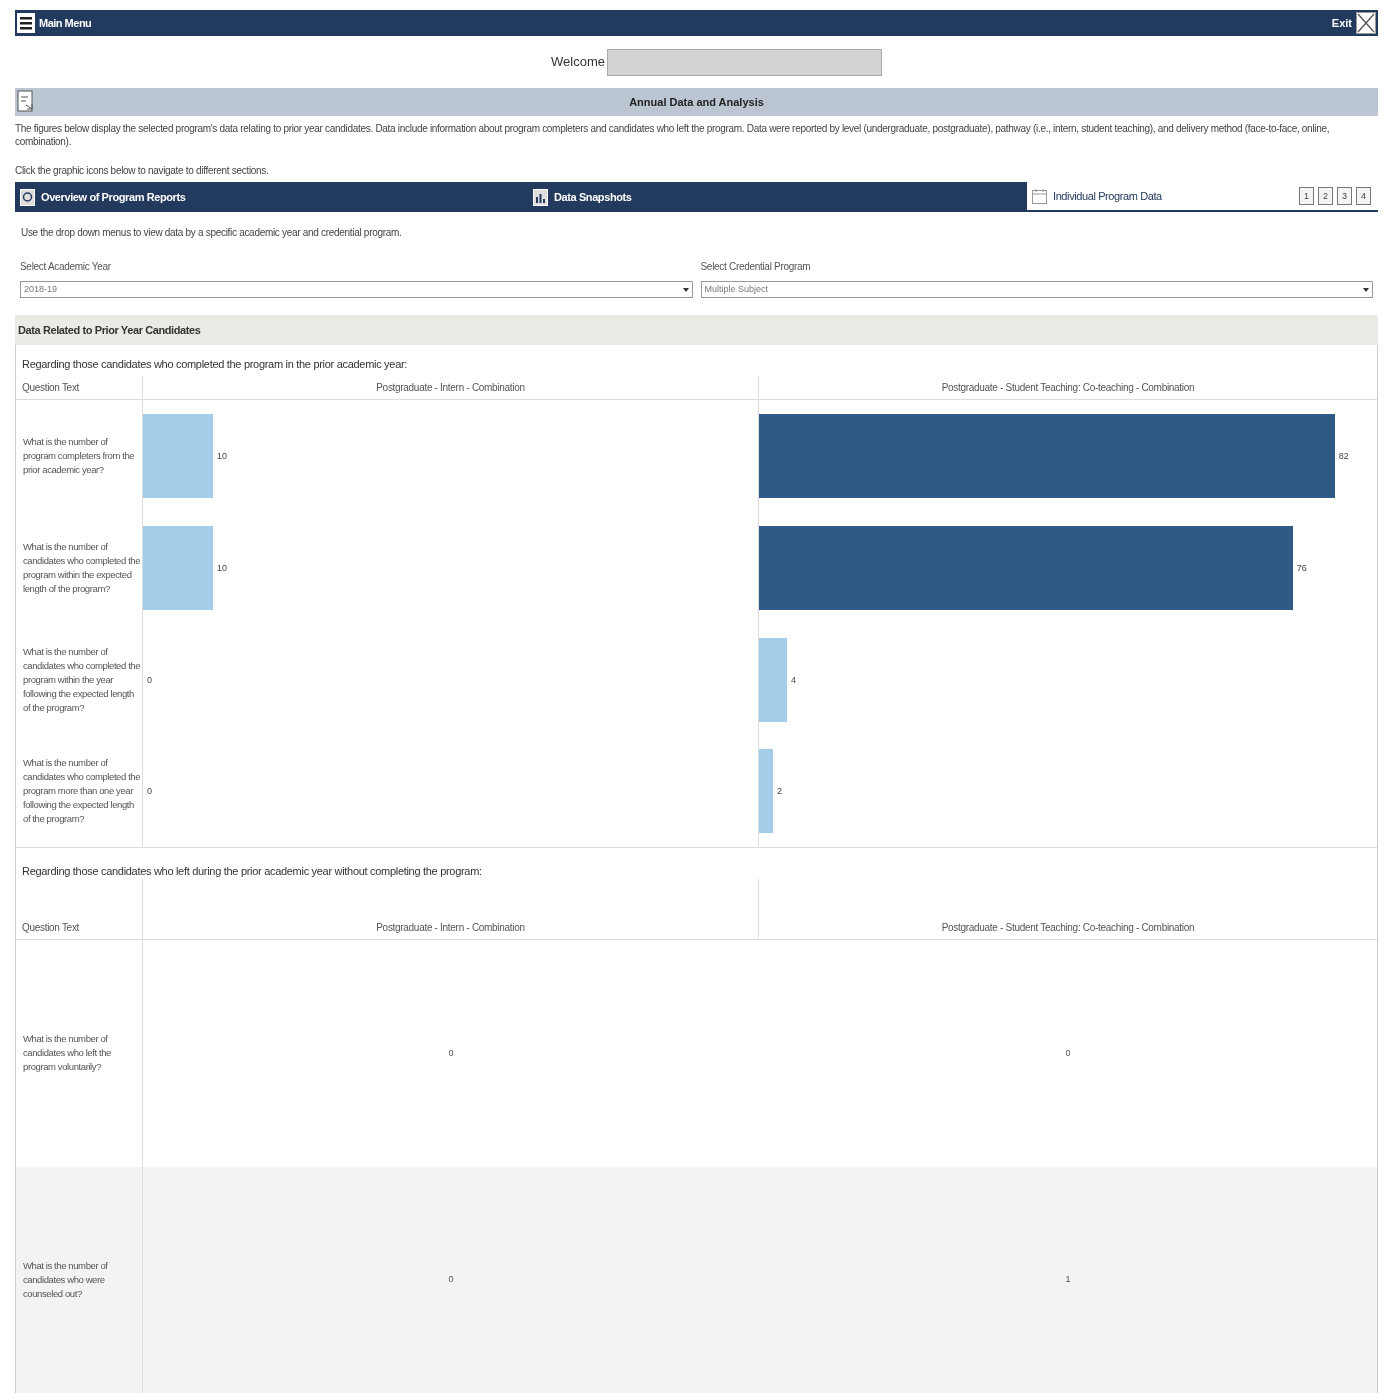 Image resolution: width=1389 pixels, height=1393 pixels. What do you see at coordinates (673, 135) in the screenshot?
I see `description-text: The figures below display the selected program's data relating to prior year candidates. Data include information about program completers and candidates who left the program. Data were reported by level (undergraduate, postgraduate), pathway (i.e., intern, student teaching), and delivery method (face-to-face, online, combination).` at bounding box center [673, 135].